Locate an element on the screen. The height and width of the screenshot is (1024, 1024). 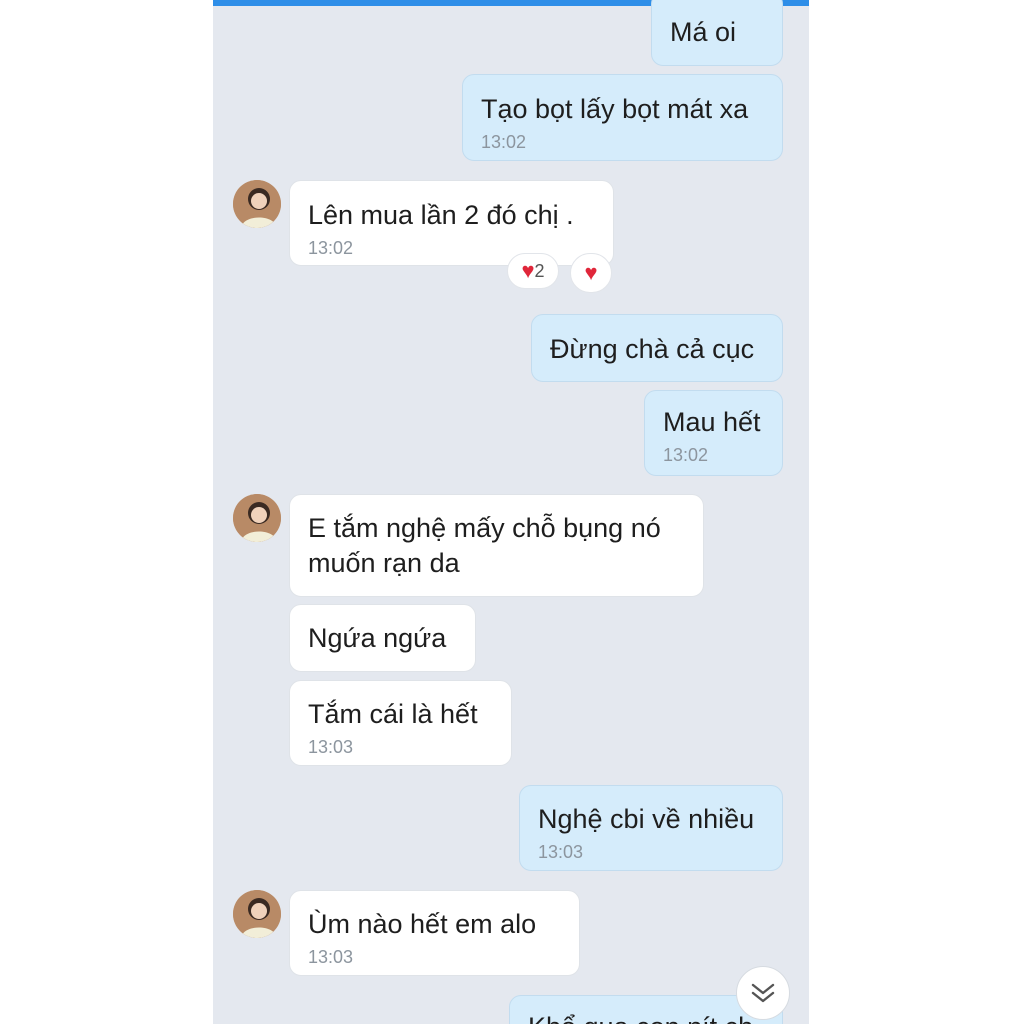
message-incoming: Ùm nào hết em alo 13:03 is located at coordinates (434, 933).